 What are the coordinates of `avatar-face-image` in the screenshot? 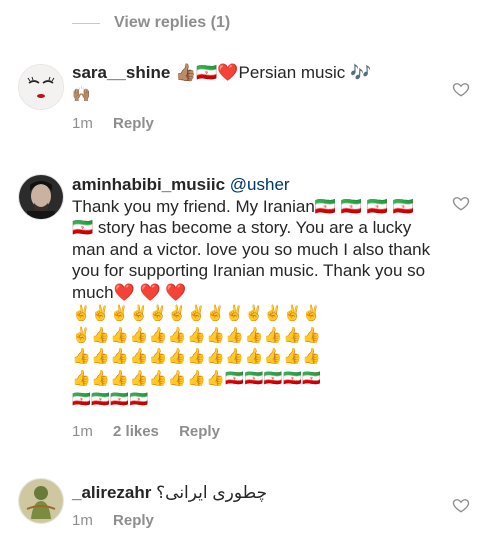 It's located at (41, 87).